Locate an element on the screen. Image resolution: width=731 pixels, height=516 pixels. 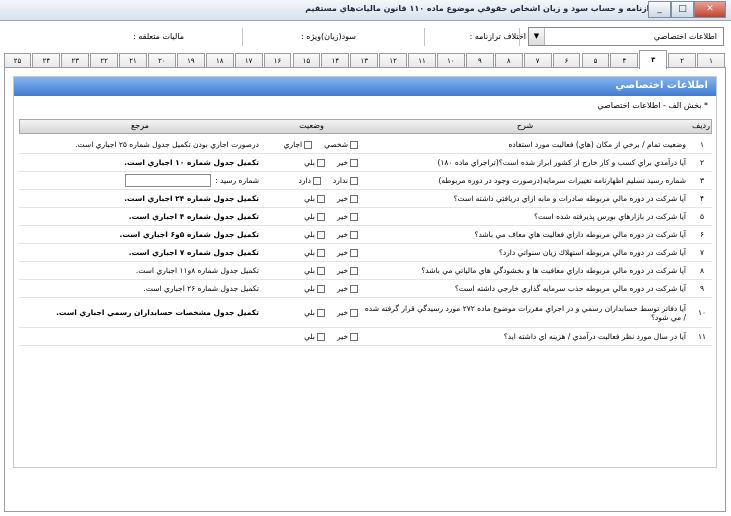
tab-16: ۱۶ is located at coordinates (277, 60).